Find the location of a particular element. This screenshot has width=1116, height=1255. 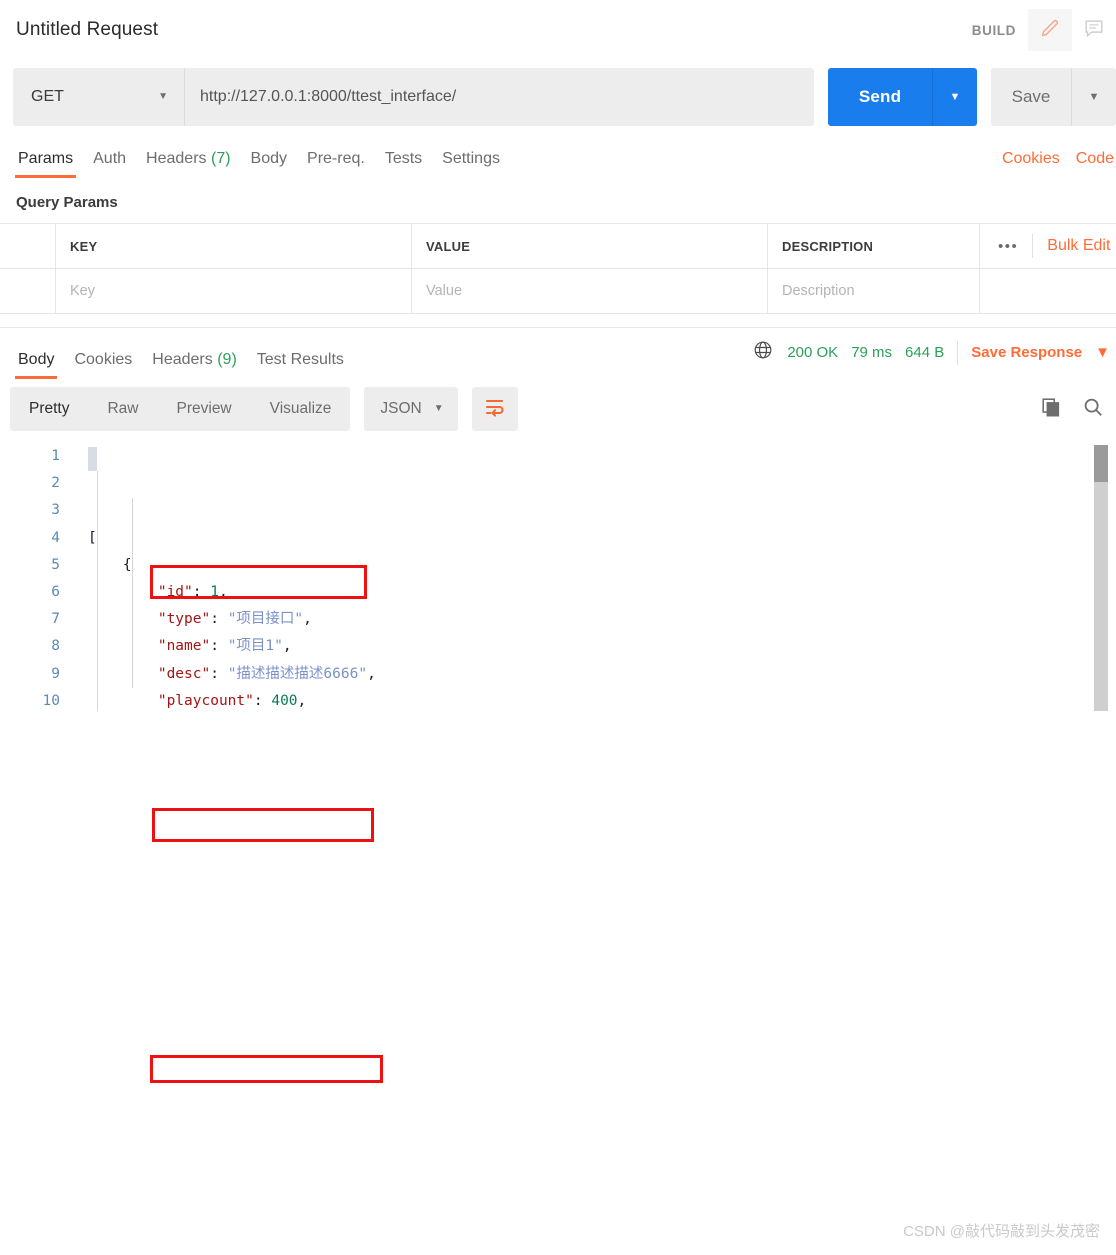

view-mode-visualize: Visualize is located at coordinates (301, 409).